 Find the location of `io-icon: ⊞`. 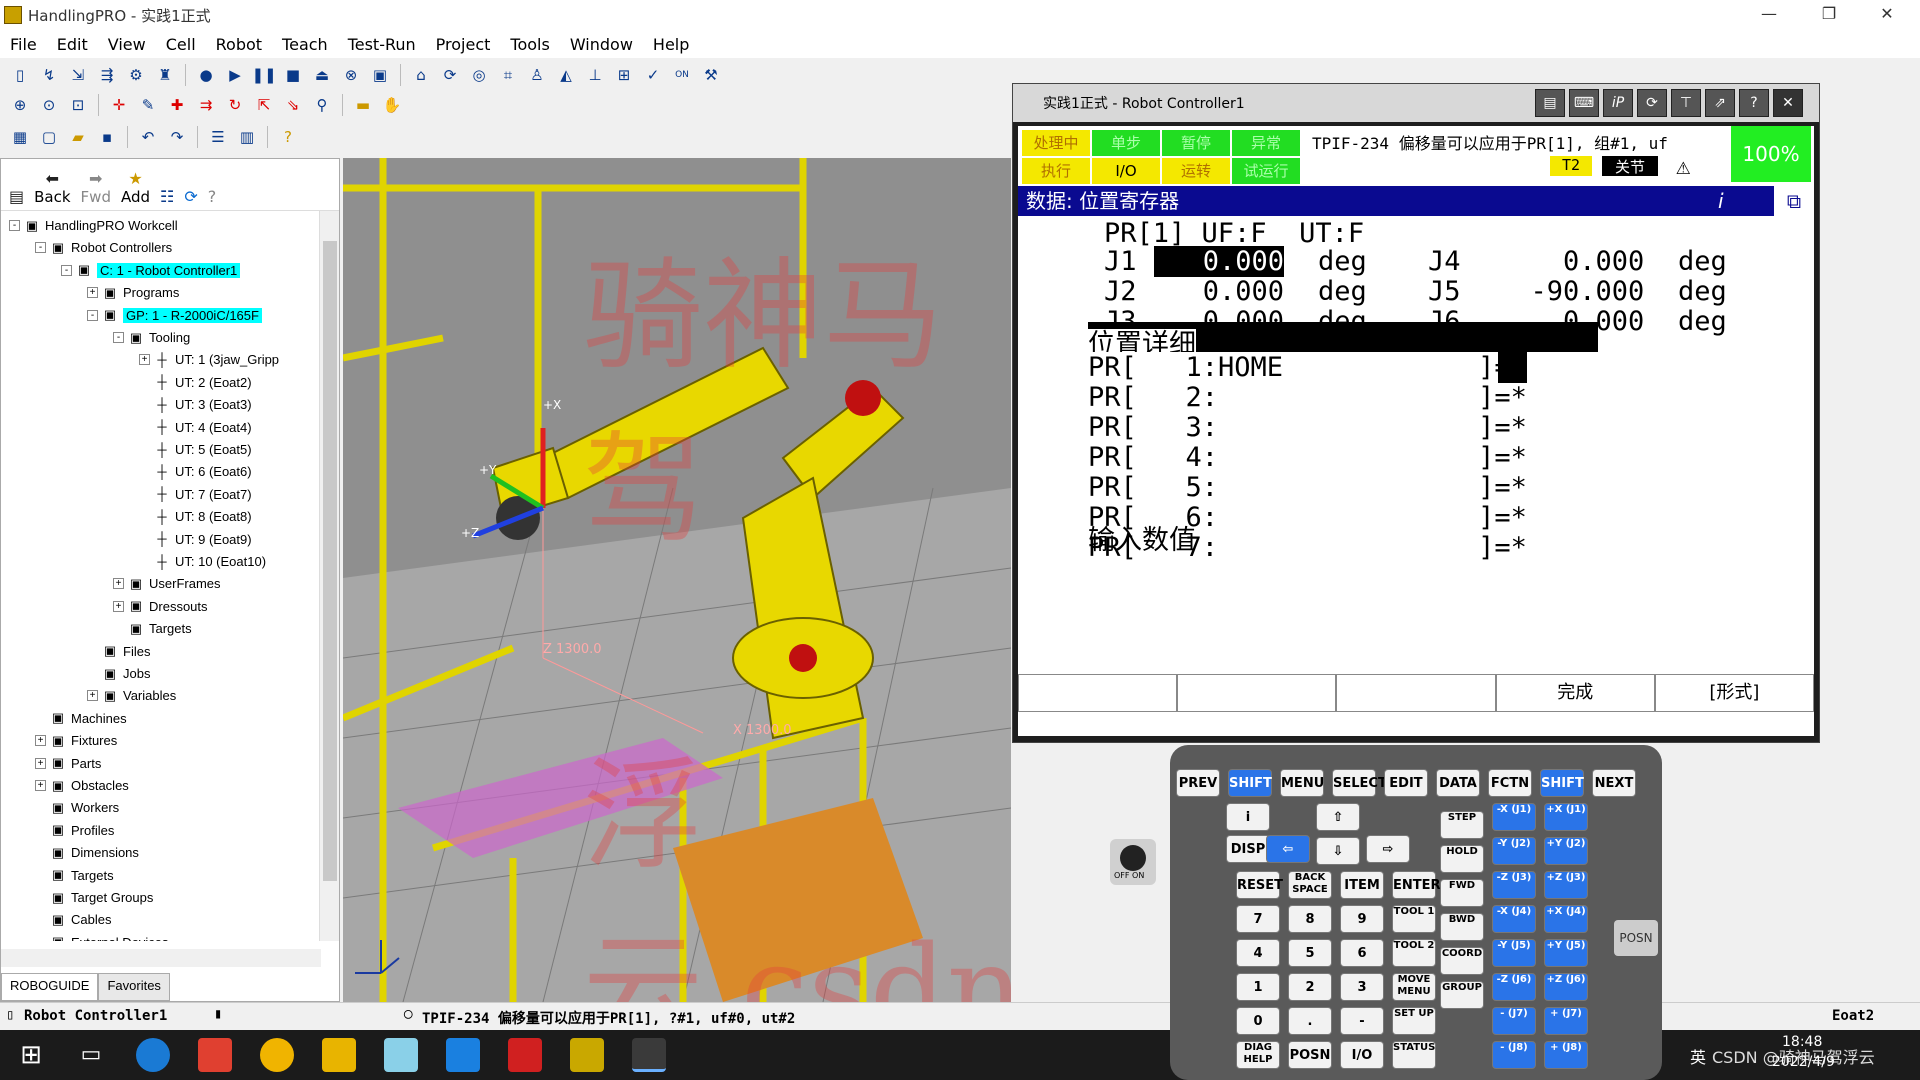

io-icon: ⊞ is located at coordinates (624, 75).